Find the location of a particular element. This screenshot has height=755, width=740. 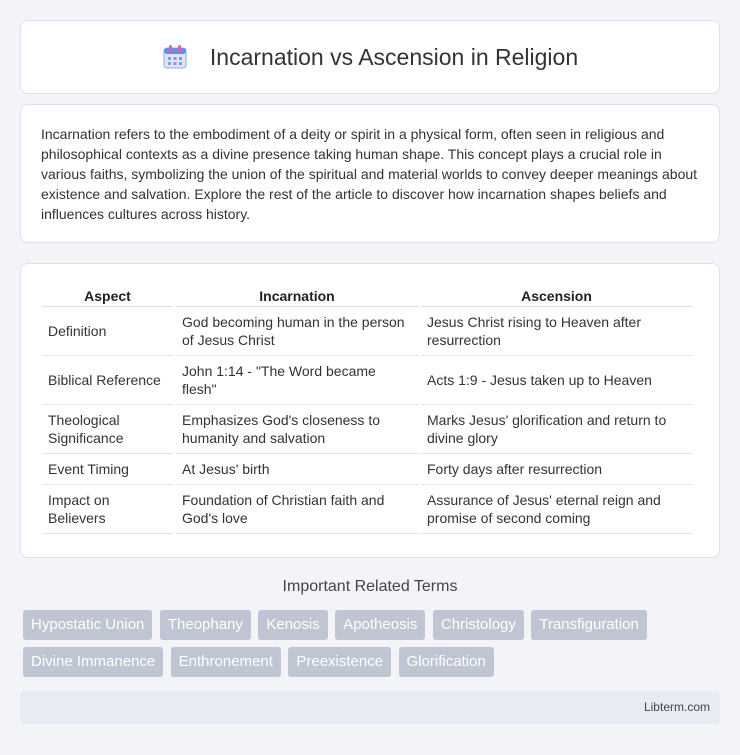

related-term-tag: Kenosis is located at coordinates (293, 625).